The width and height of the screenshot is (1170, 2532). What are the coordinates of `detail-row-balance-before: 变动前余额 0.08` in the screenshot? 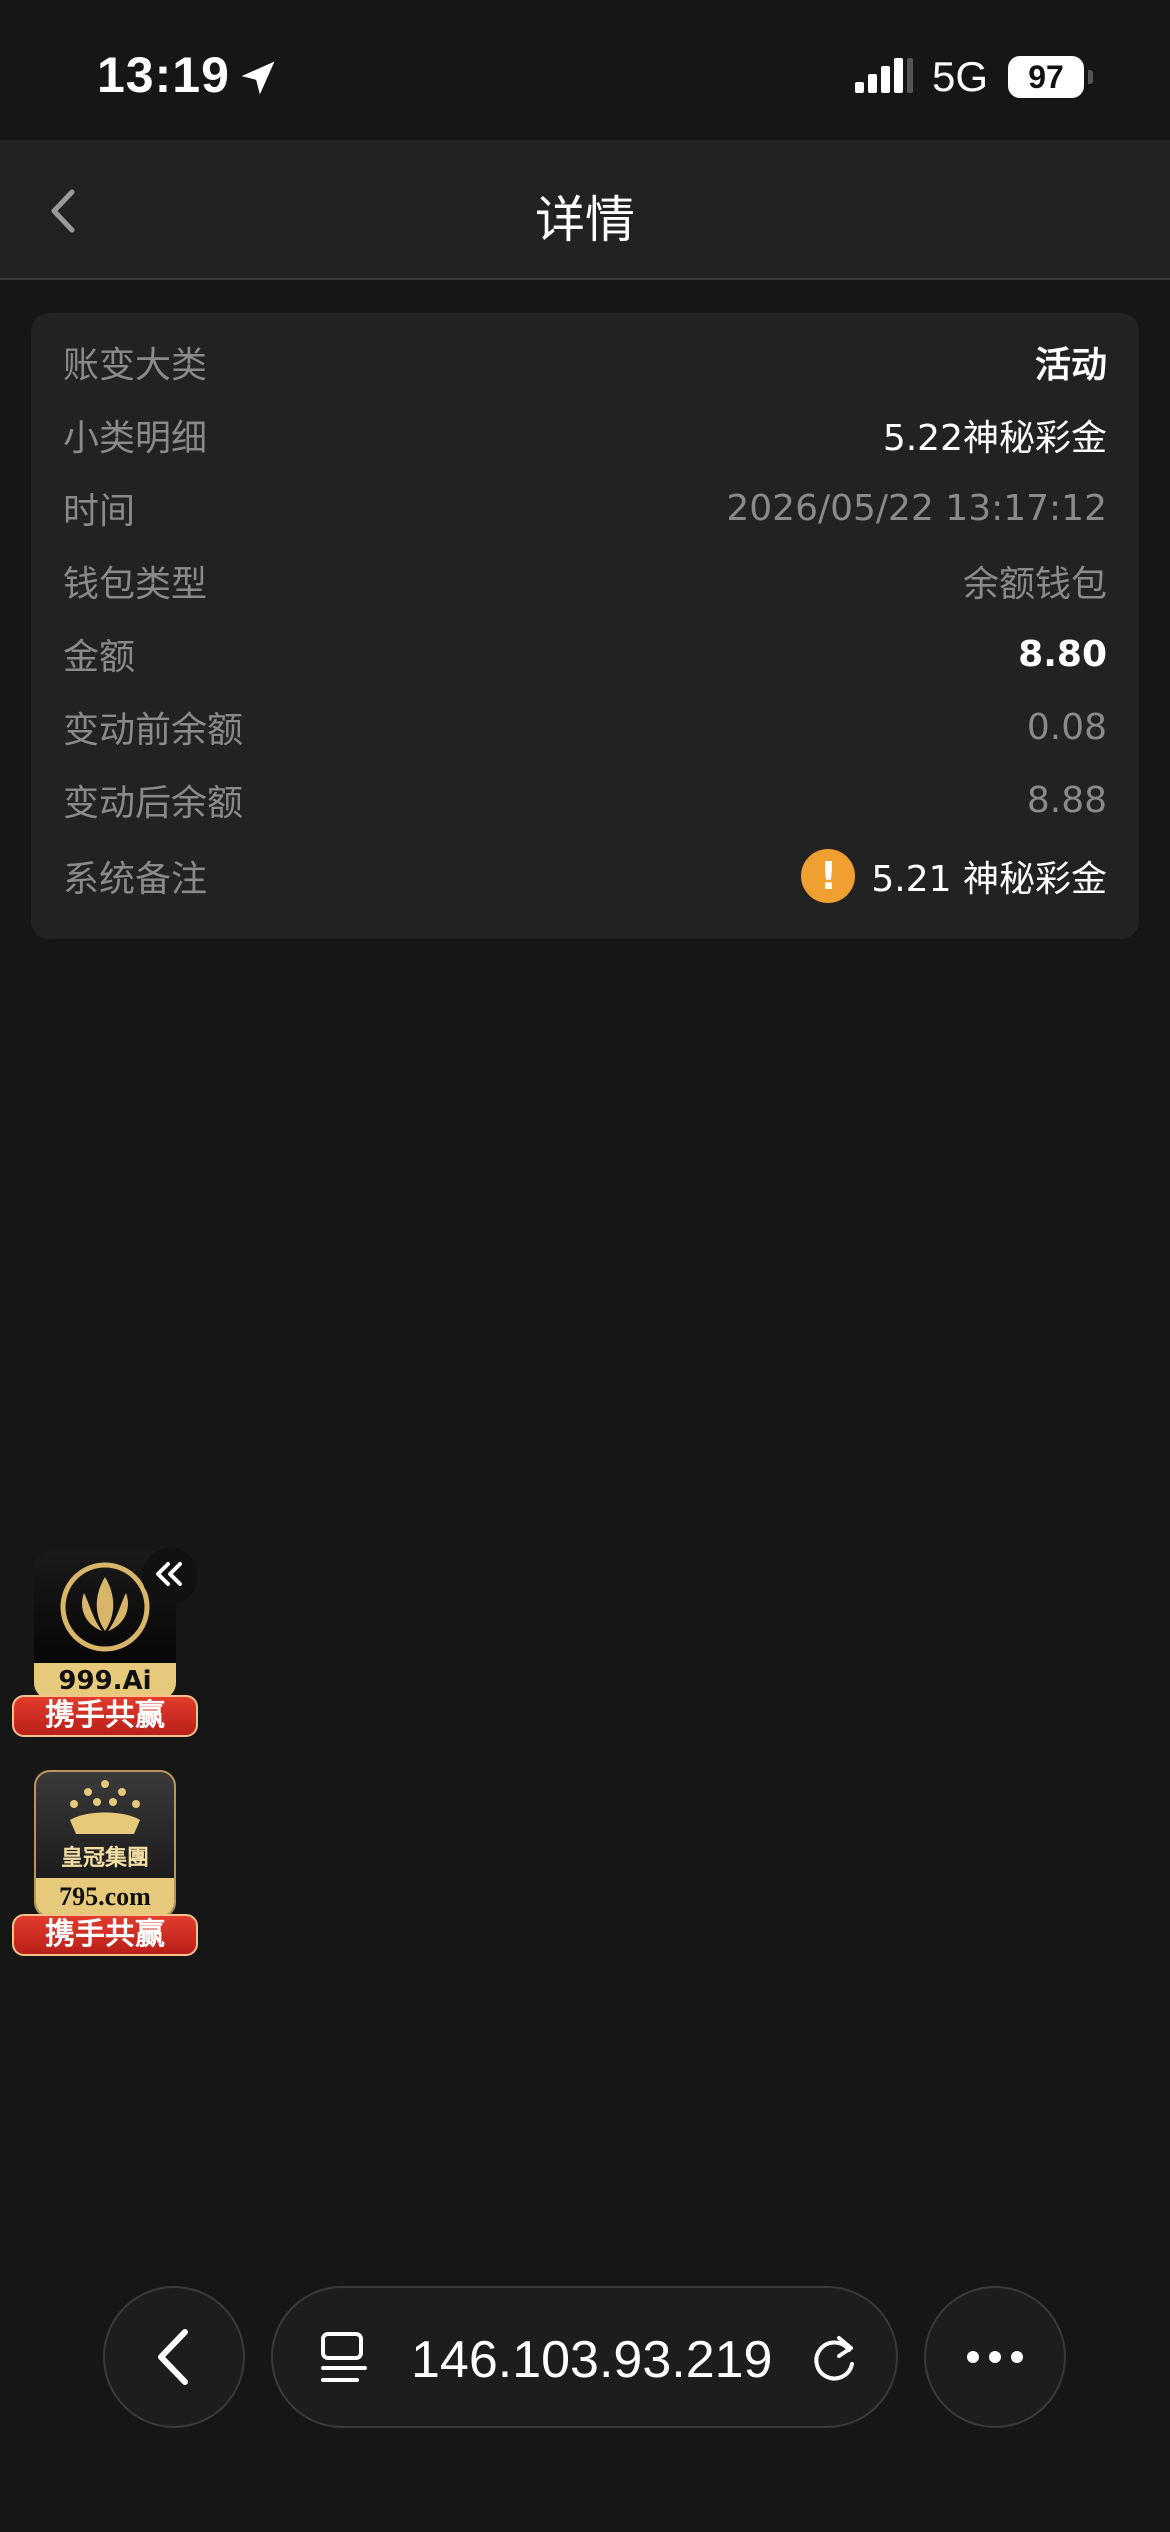 It's located at (585, 727).